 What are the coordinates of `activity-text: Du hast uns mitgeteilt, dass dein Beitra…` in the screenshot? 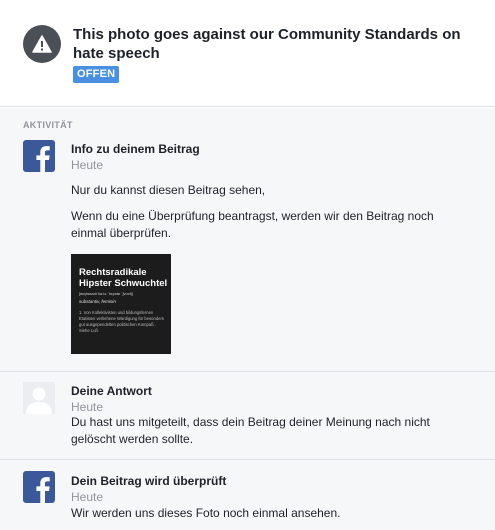 It's located at (250, 430).